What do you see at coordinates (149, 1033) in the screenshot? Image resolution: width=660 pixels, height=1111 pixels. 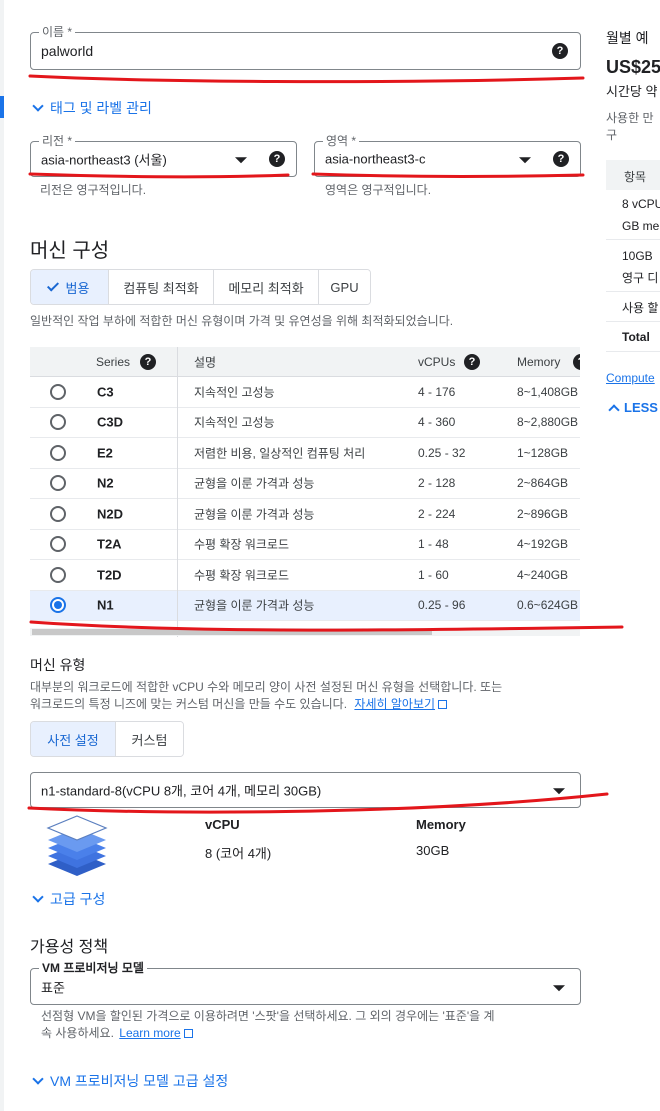 I see `learn-more-link: Learn more` at bounding box center [149, 1033].